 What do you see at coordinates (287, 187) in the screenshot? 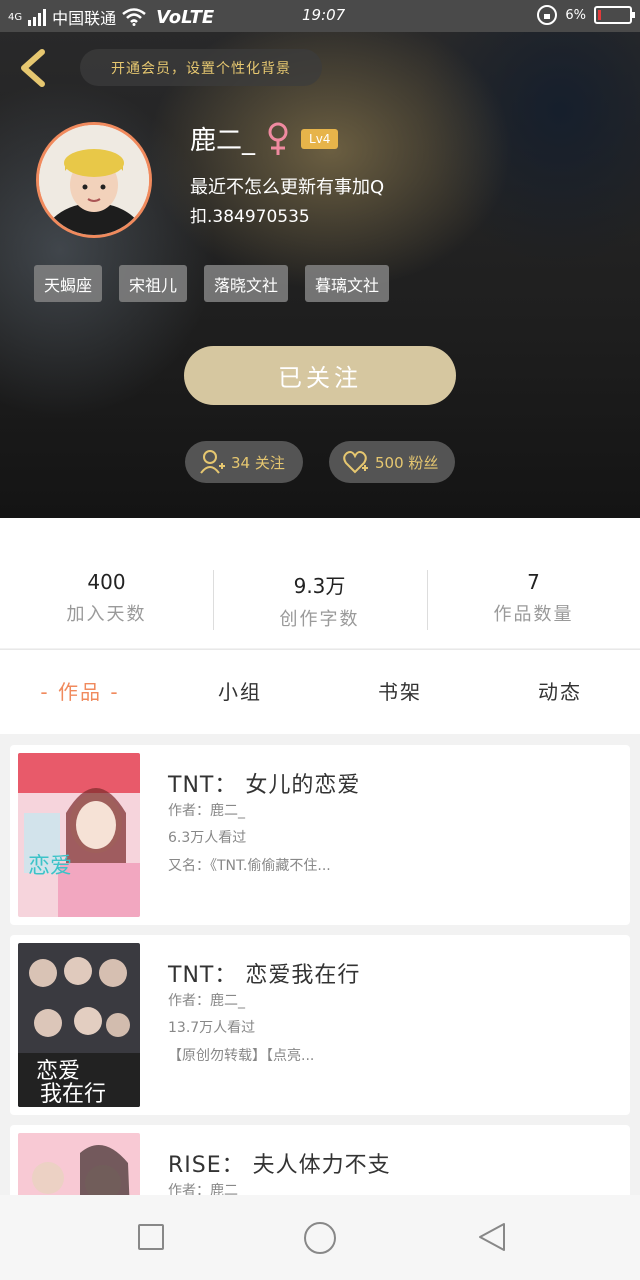
I see `user-bio: 最近不怎么更新有事加Q` at bounding box center [287, 187].